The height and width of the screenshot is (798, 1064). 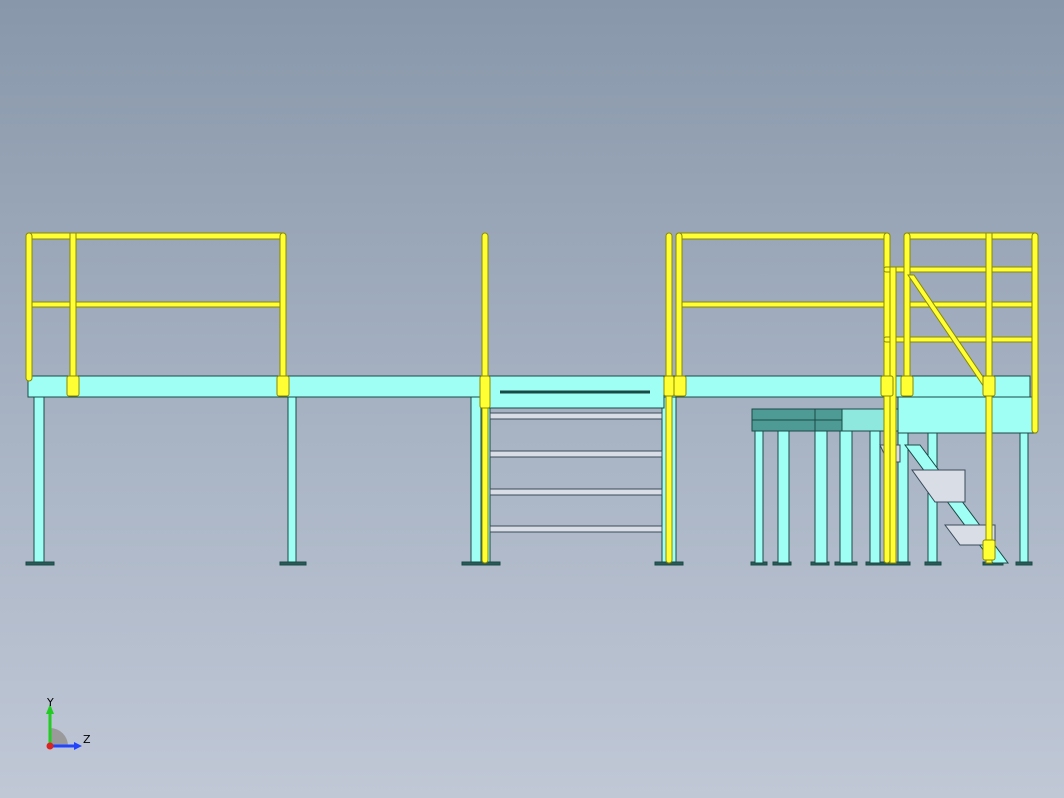 What do you see at coordinates (70, 727) in the screenshot?
I see `axis-triad: Y Z` at bounding box center [70, 727].